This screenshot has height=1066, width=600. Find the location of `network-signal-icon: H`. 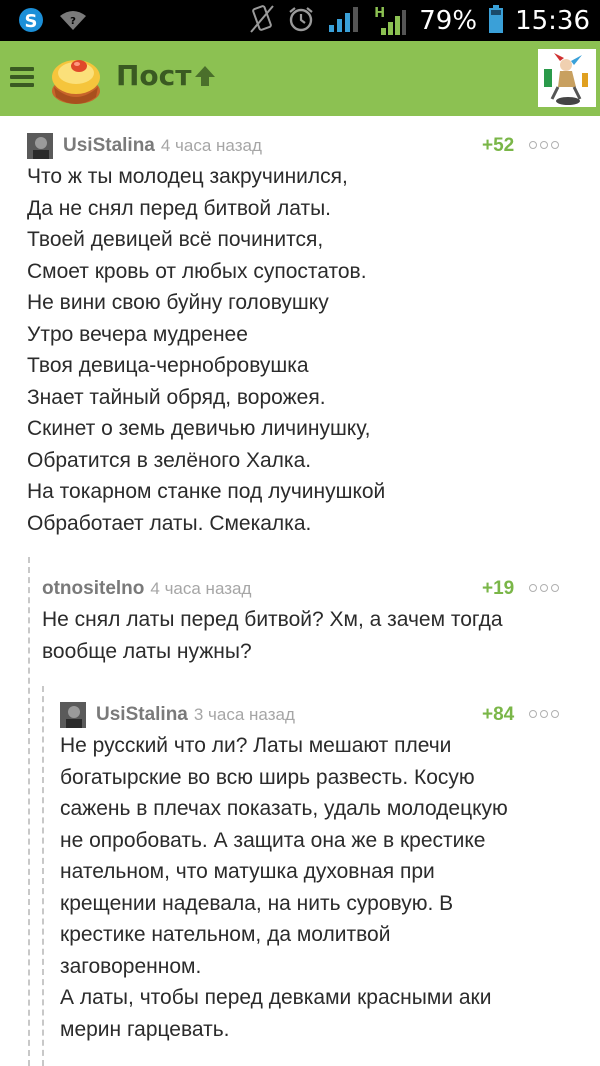

network-signal-icon: H is located at coordinates (390, 21).